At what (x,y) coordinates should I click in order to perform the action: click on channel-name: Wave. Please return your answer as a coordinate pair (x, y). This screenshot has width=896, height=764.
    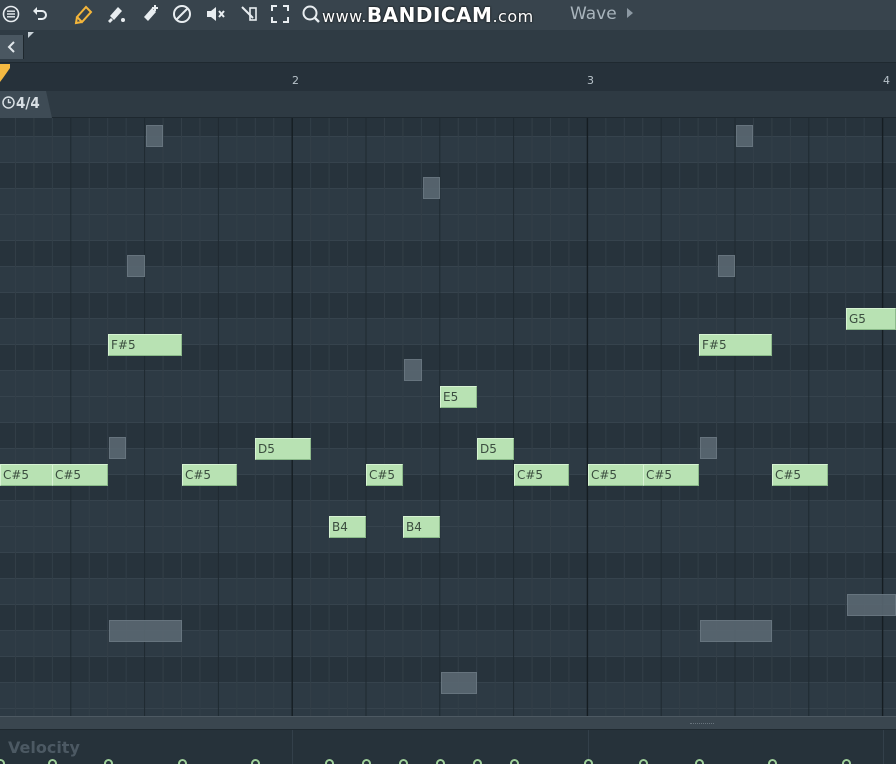
    Looking at the image, I should click on (593, 14).